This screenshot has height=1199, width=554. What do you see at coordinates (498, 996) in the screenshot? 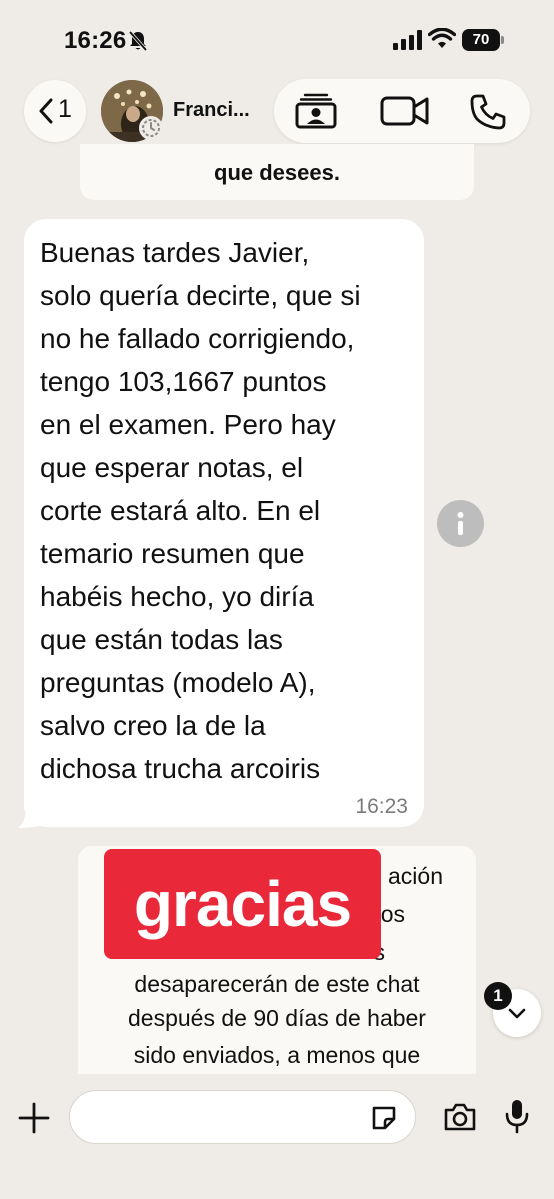
I see `unread-badge: 1` at bounding box center [498, 996].